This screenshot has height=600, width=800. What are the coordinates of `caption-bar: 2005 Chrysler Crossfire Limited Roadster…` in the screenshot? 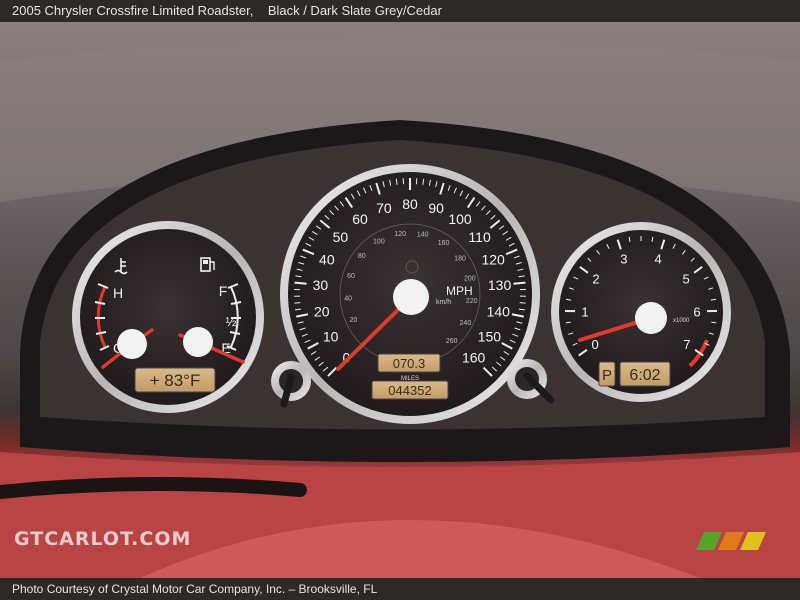 It's located at (400, 11).